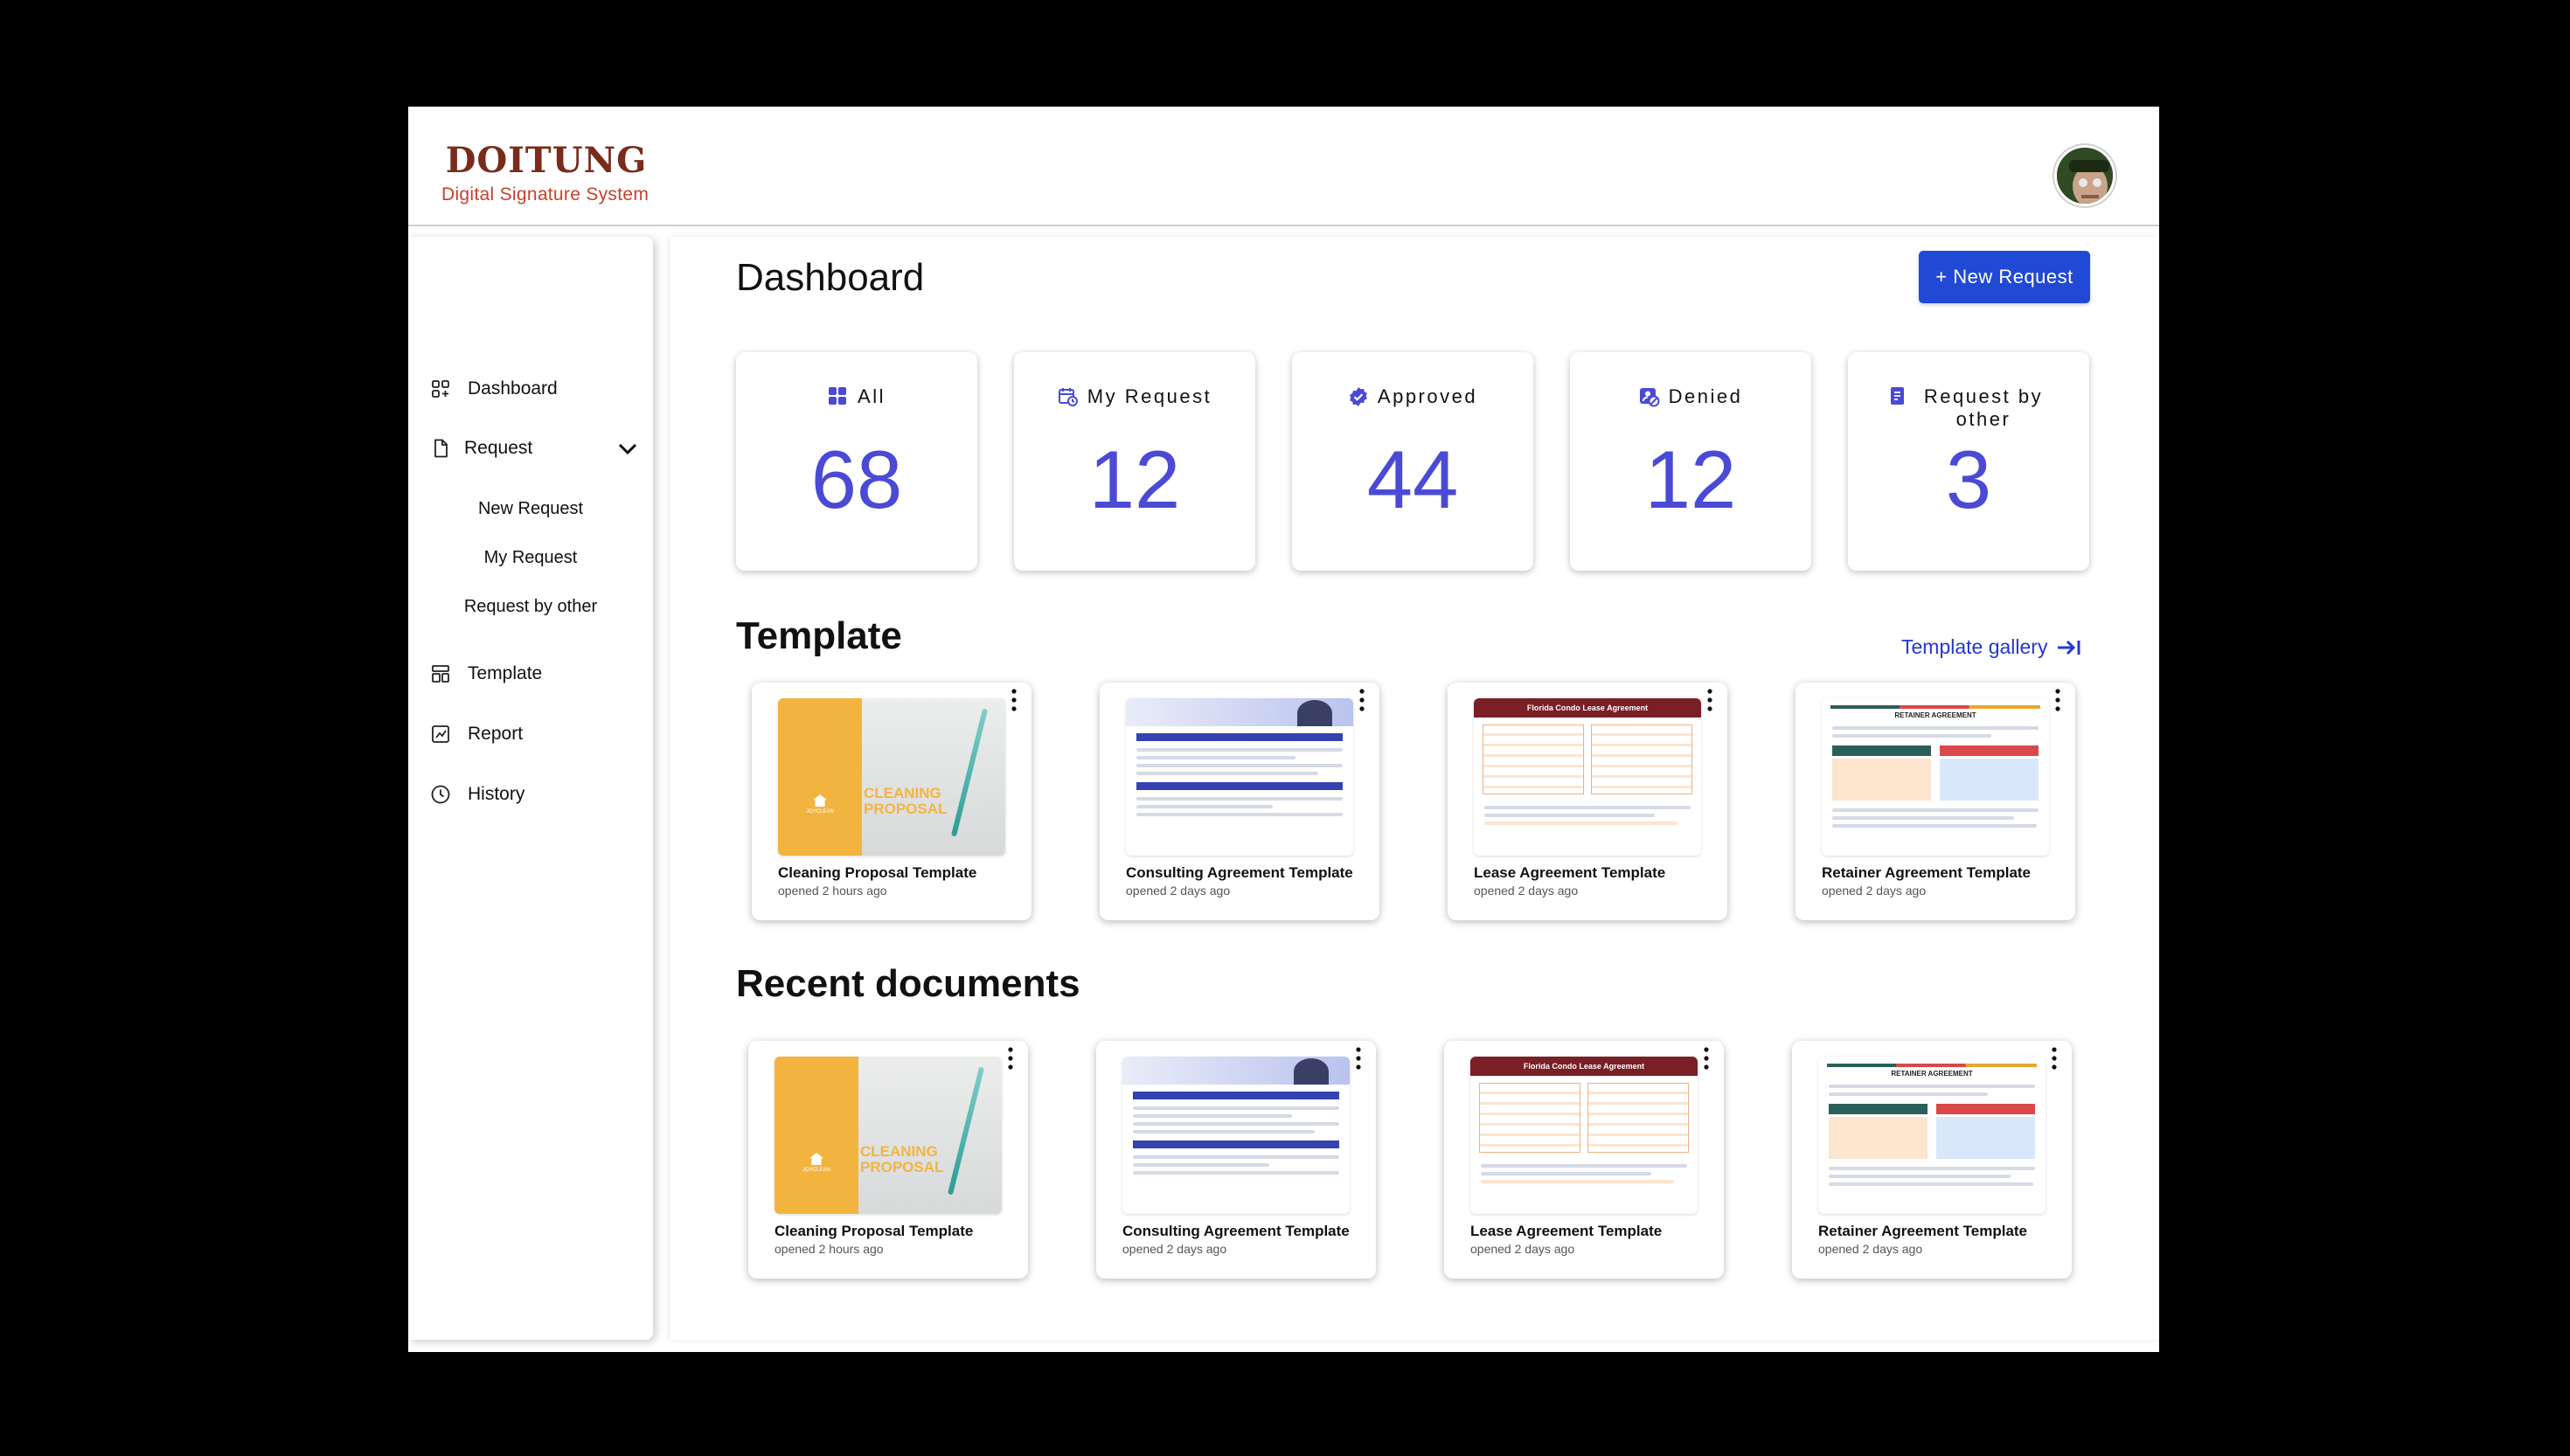  What do you see at coordinates (1974, 646) in the screenshot?
I see `template-gallery-label: Template gallery` at bounding box center [1974, 646].